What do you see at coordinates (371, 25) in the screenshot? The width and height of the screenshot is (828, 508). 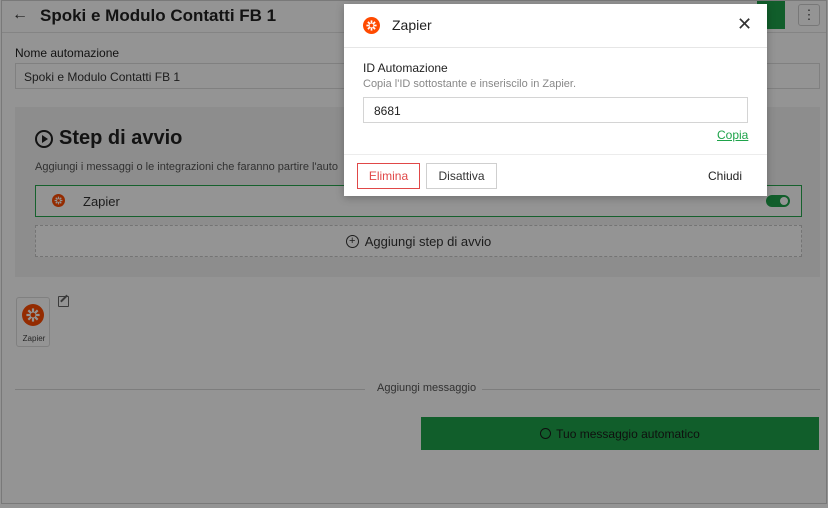 I see `zapier-icon` at bounding box center [371, 25].